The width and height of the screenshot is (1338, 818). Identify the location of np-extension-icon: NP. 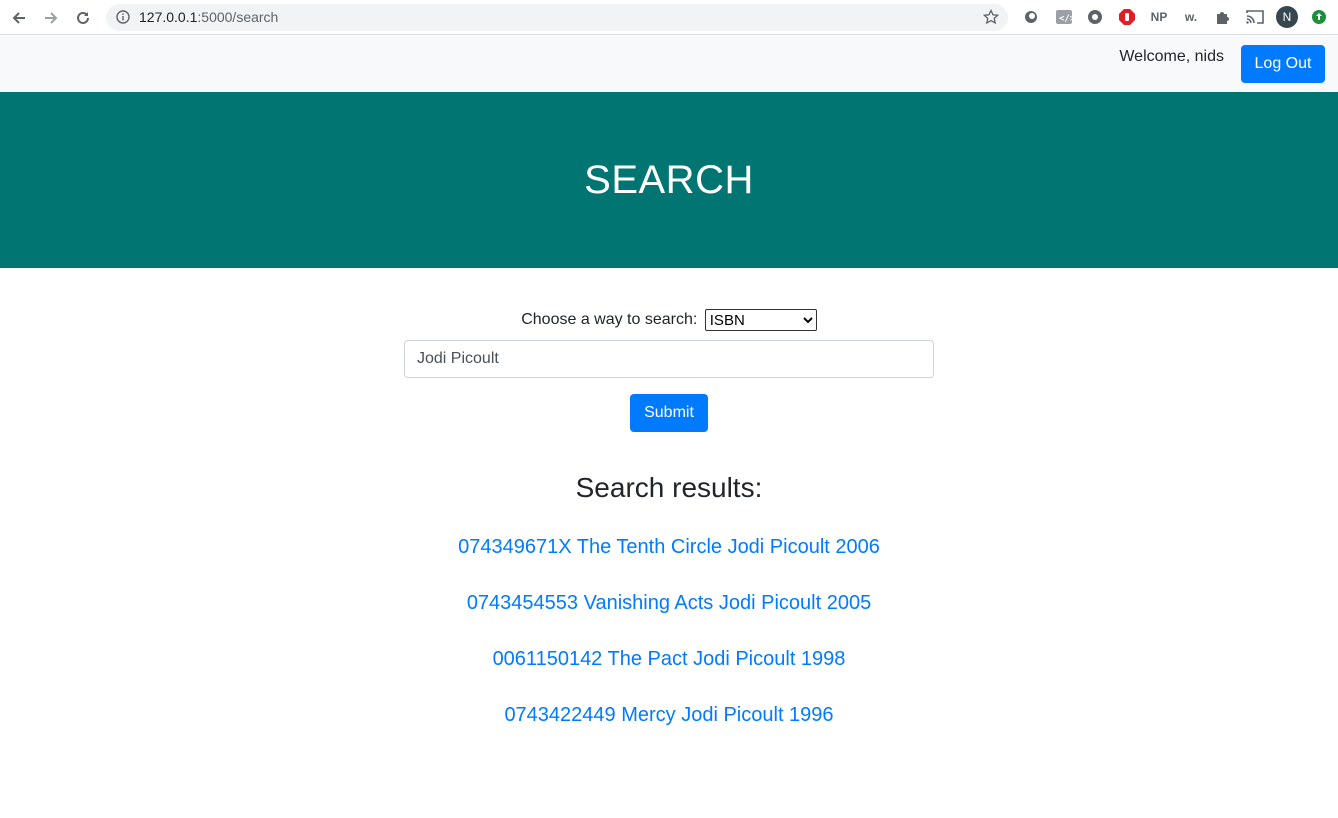
(1159, 17).